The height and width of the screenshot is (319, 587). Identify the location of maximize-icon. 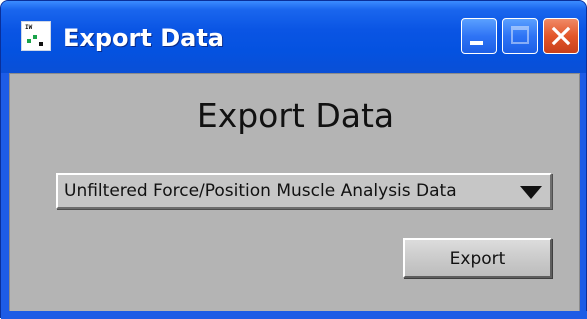
(520, 35).